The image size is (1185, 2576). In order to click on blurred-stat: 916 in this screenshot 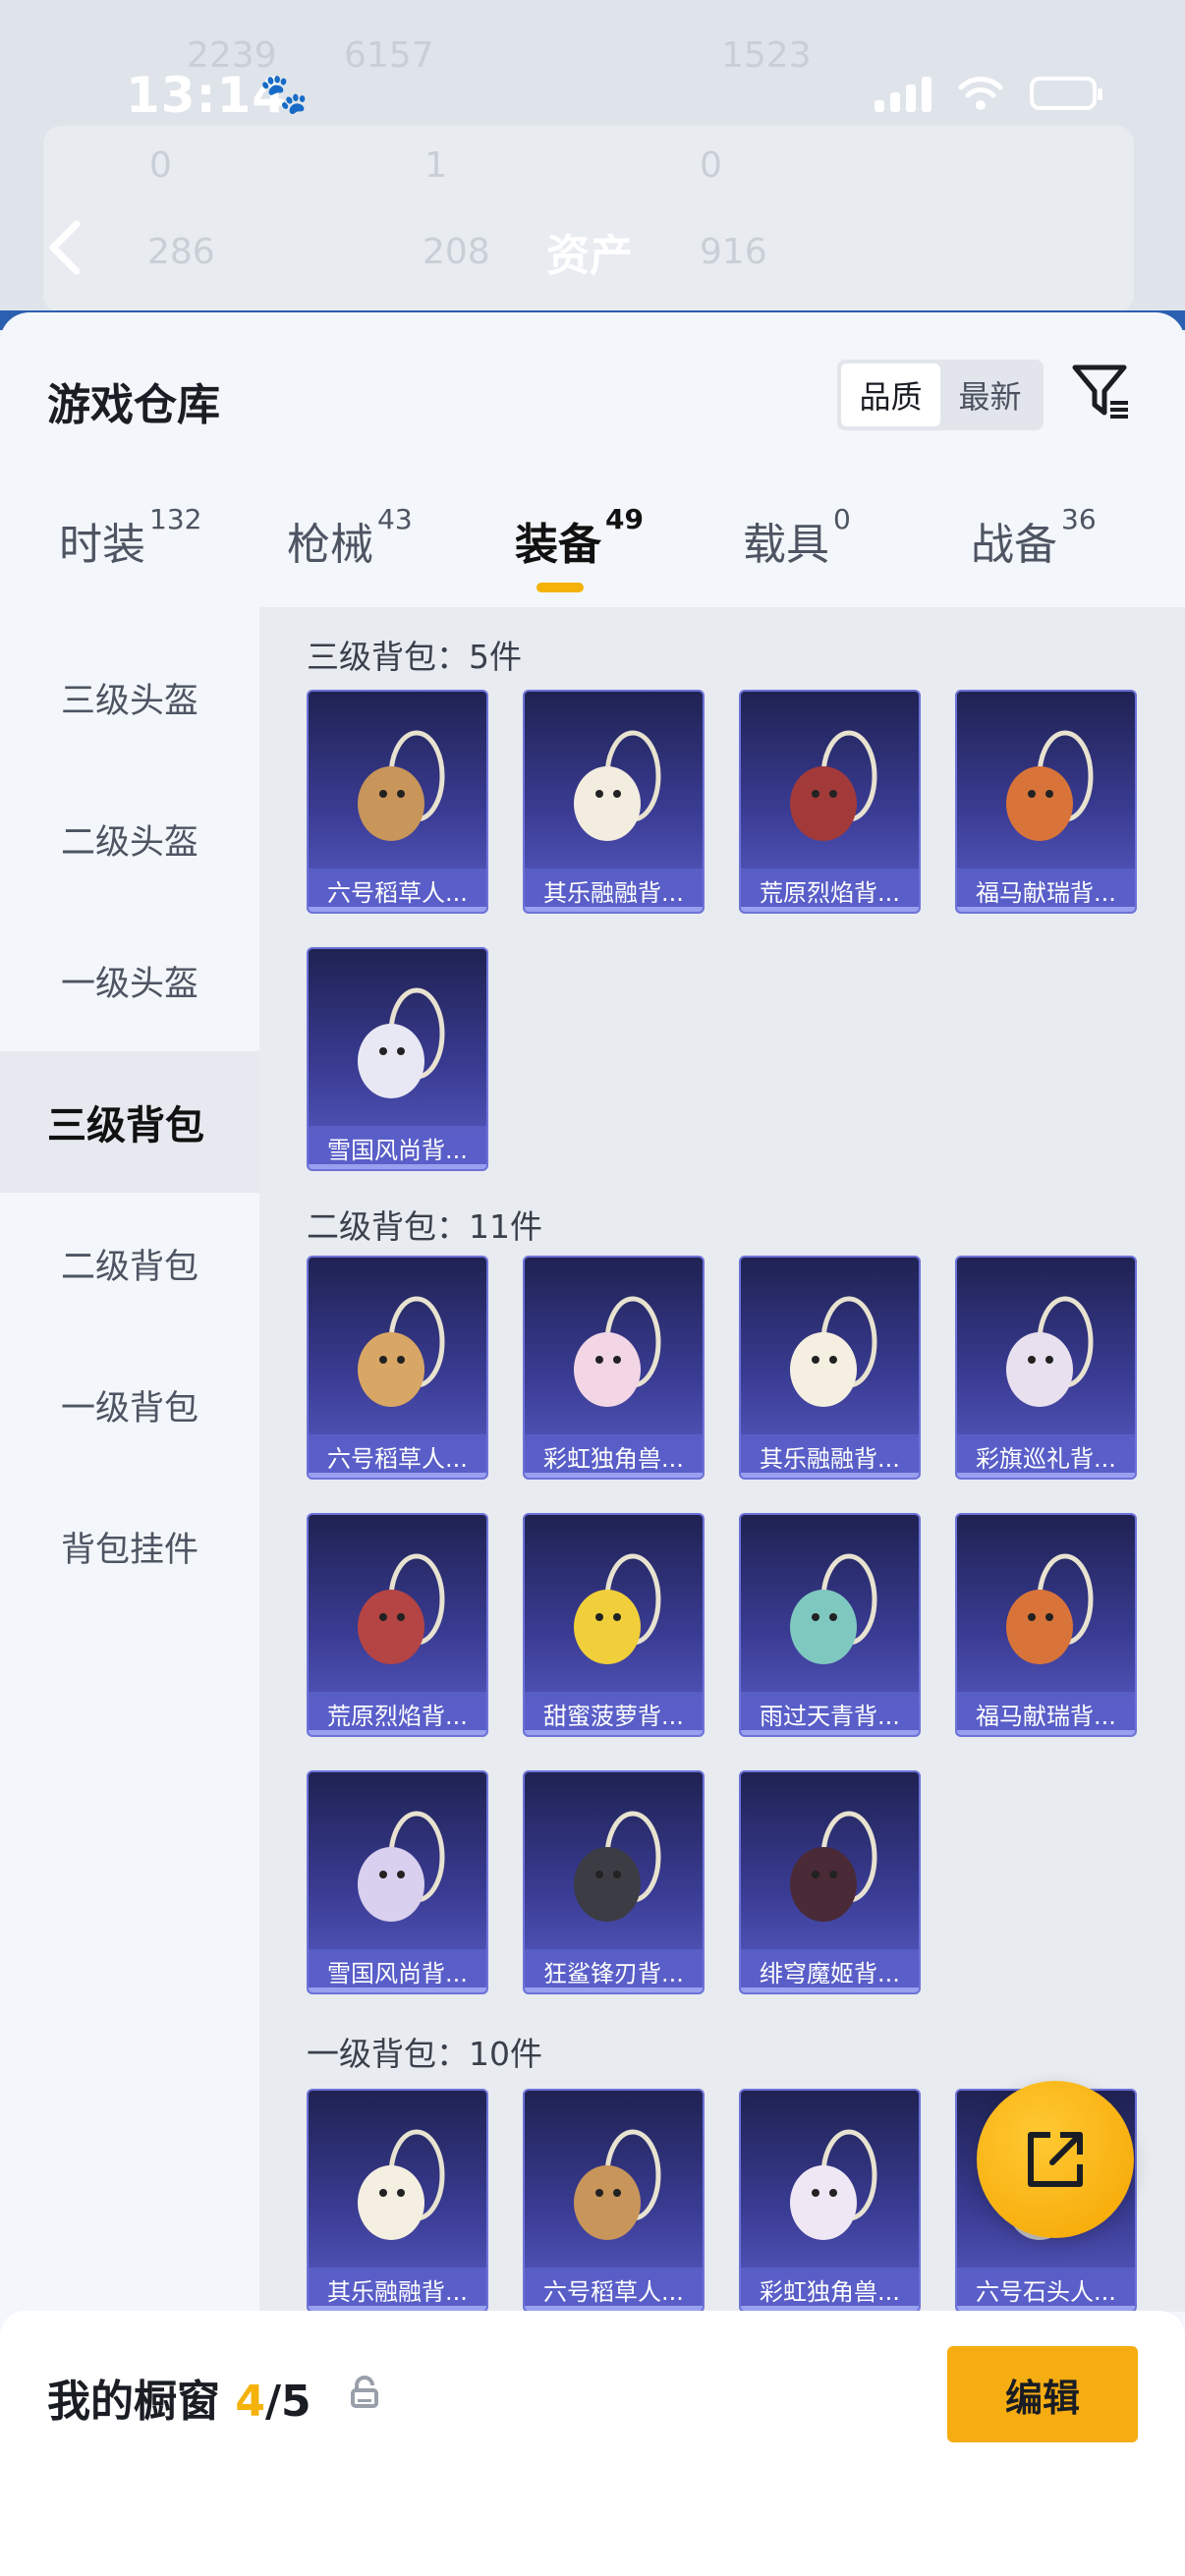, I will do `click(734, 252)`.